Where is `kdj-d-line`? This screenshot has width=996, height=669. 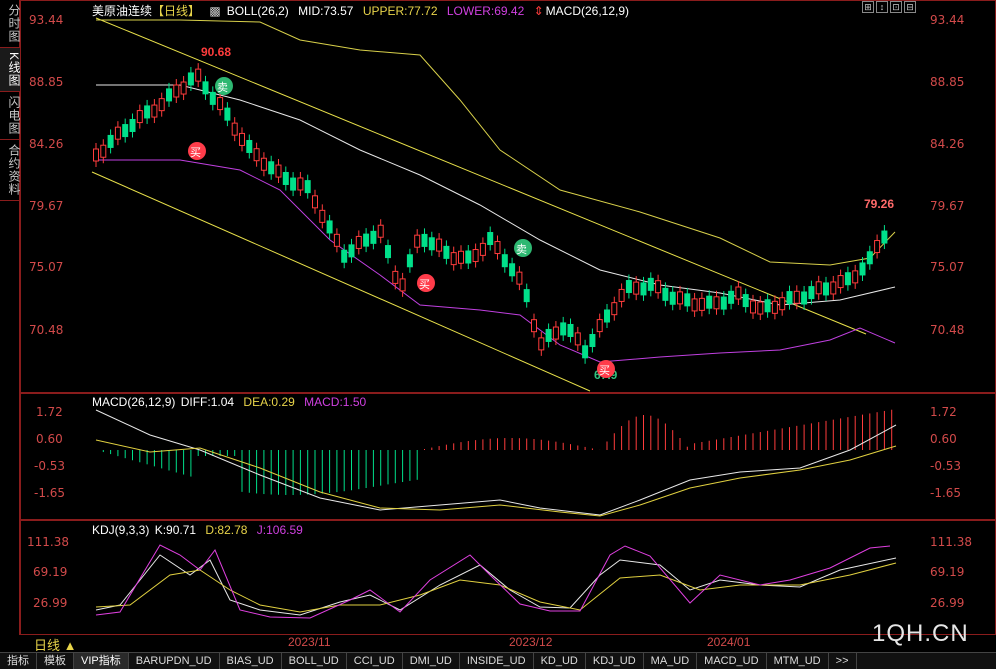
kdj-d-line is located at coordinates (496, 587).